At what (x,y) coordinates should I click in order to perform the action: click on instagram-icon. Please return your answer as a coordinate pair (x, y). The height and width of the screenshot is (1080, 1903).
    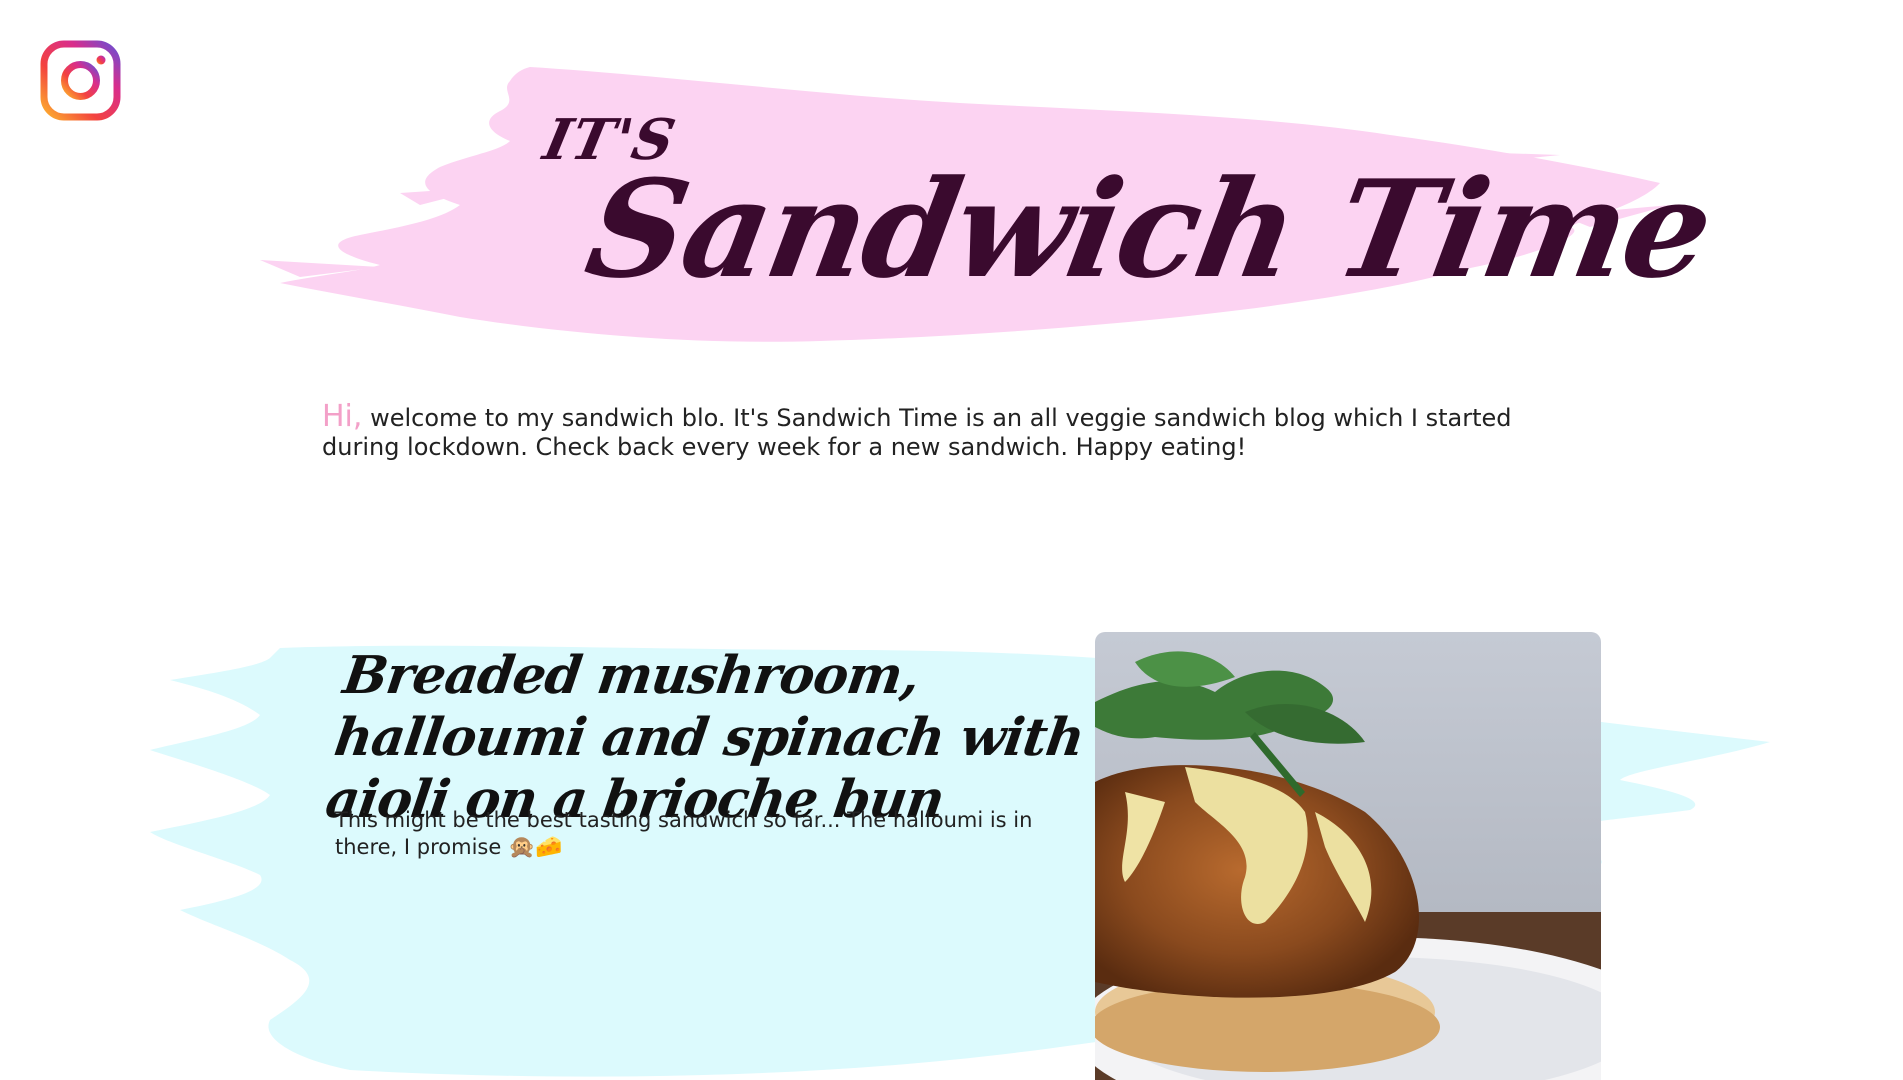
    Looking at the image, I should click on (80, 80).